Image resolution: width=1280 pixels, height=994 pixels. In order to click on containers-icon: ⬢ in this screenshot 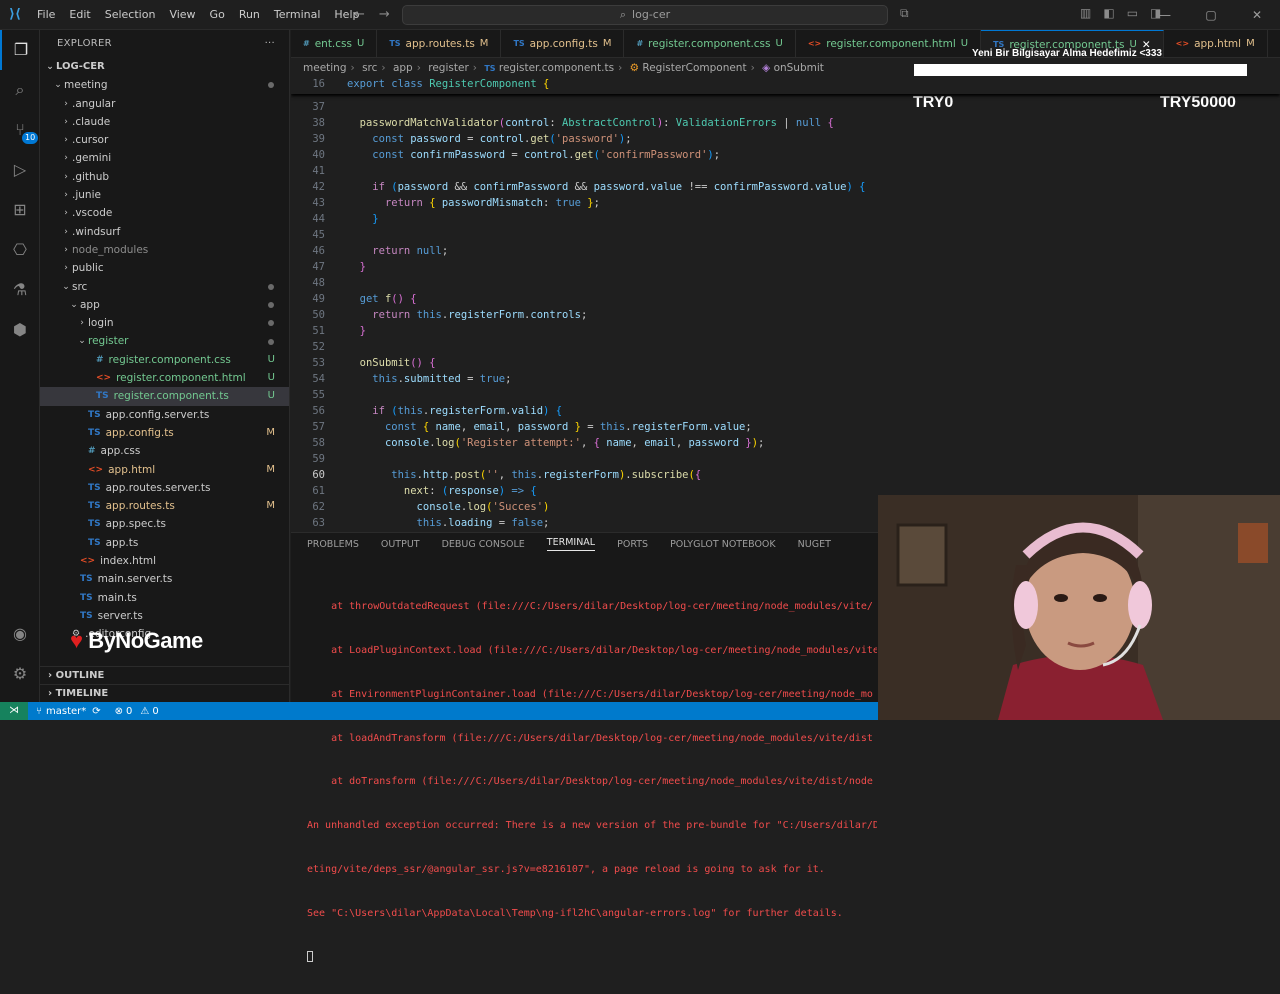, I will do `click(20, 330)`.